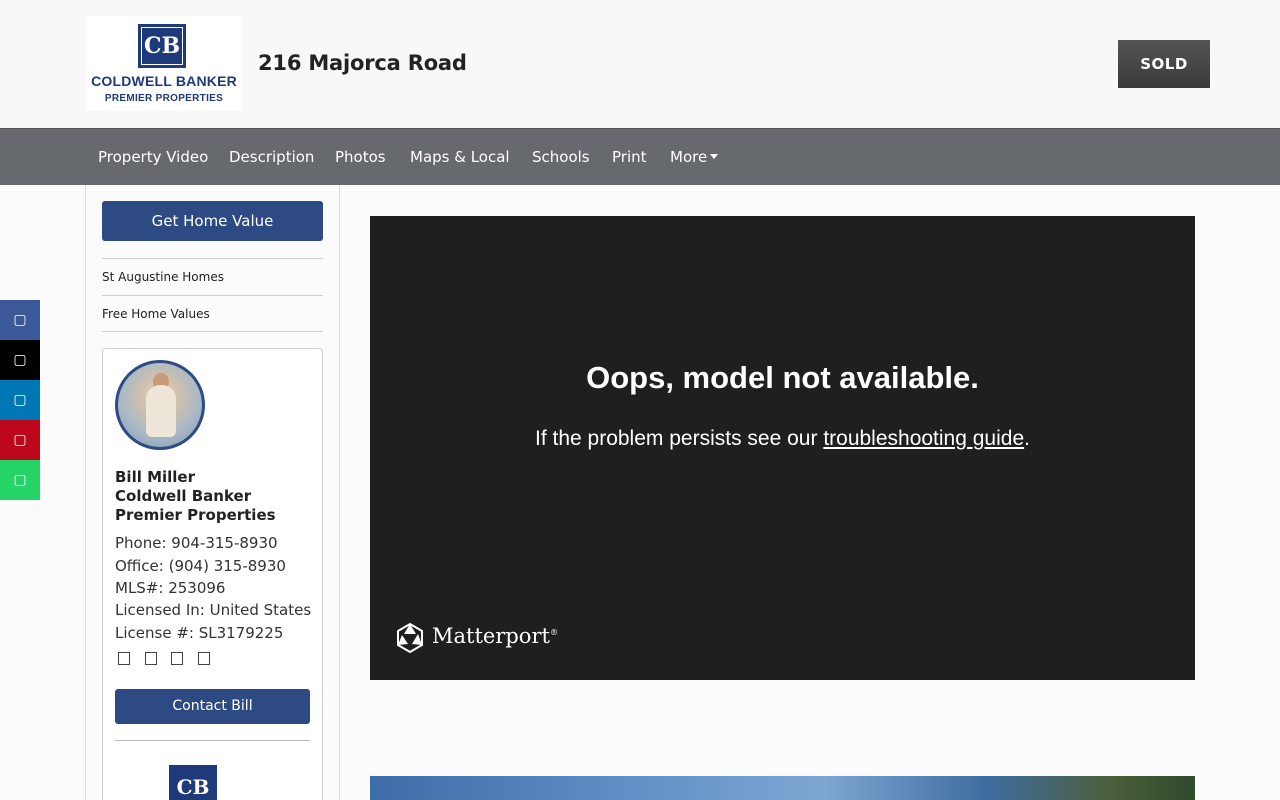 The width and height of the screenshot is (1280, 800). What do you see at coordinates (629, 157) in the screenshot?
I see `nav-print: Print` at bounding box center [629, 157].